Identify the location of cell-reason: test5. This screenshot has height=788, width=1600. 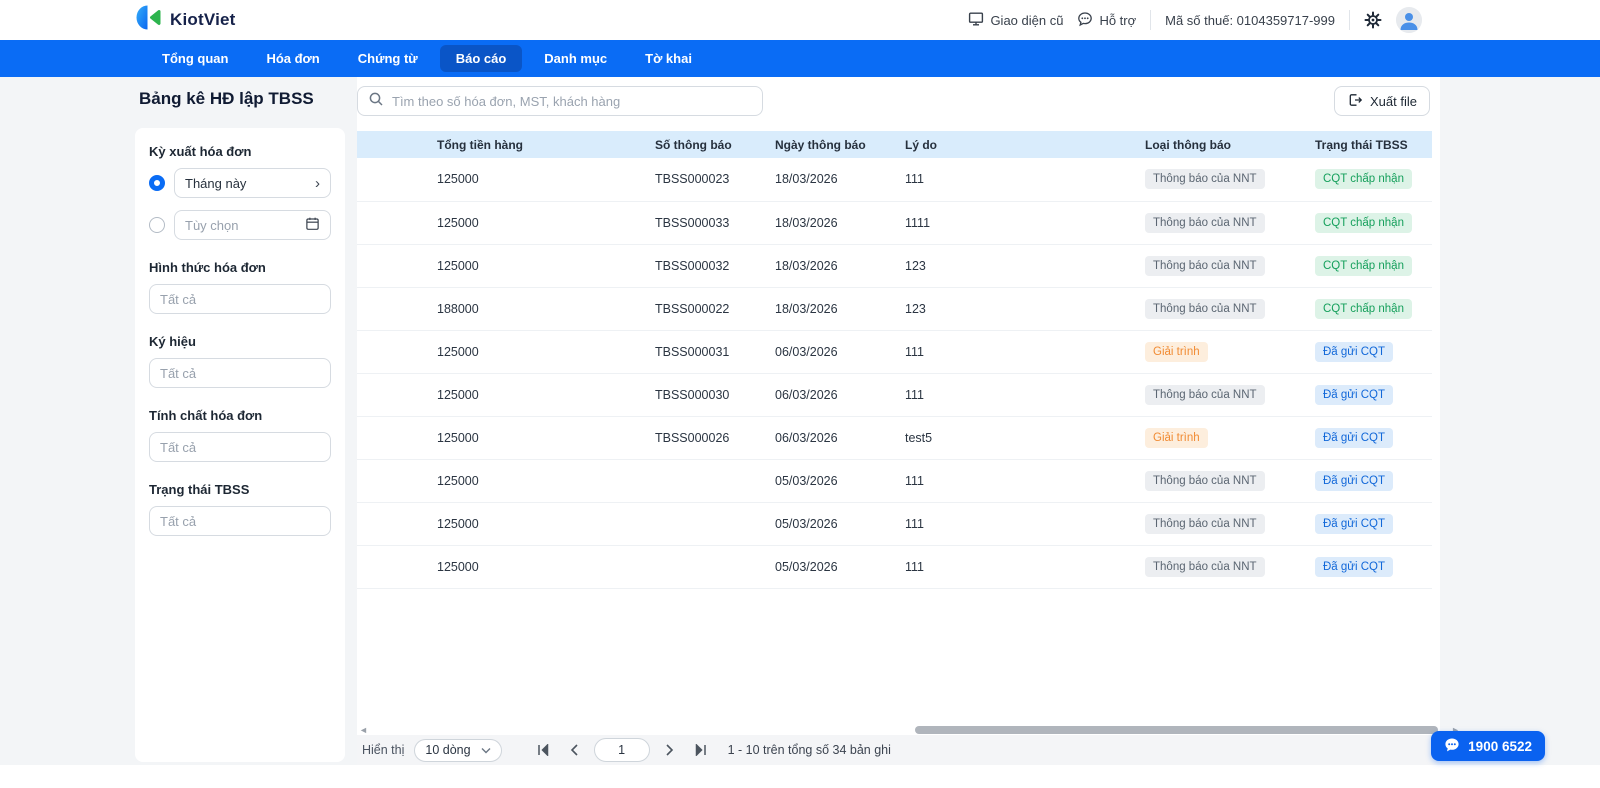
(1017, 438).